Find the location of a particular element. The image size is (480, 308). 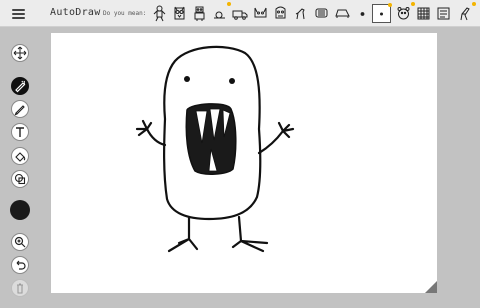

suggestions-label: Do you mean: is located at coordinates (125, 13).